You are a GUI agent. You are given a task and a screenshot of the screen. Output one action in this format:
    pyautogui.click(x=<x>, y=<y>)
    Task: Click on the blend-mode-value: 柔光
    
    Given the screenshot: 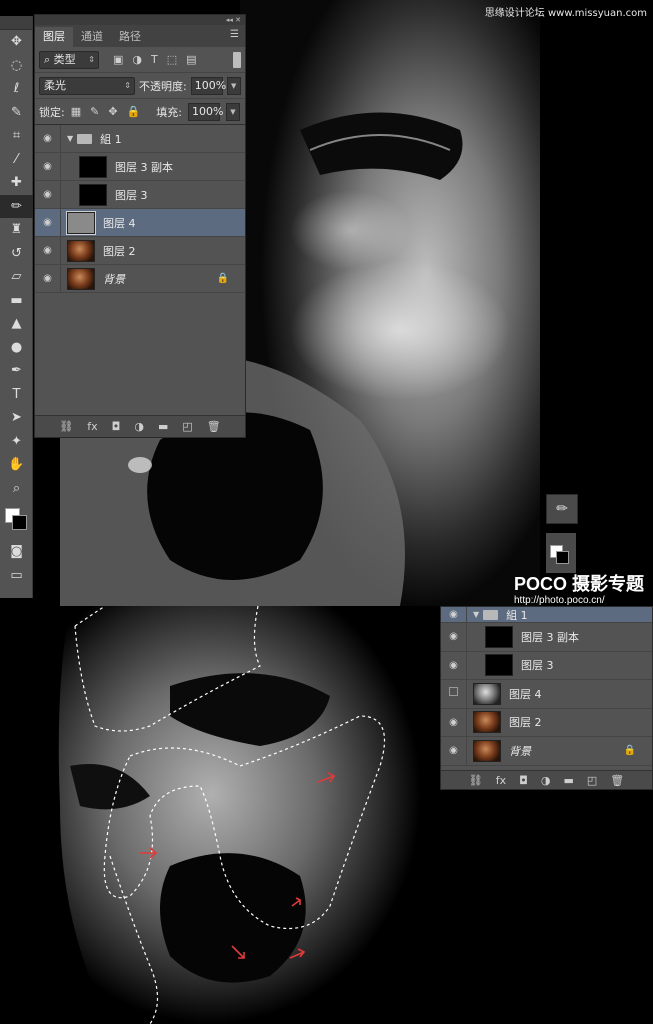 What is the action you would take?
    pyautogui.click(x=55, y=85)
    